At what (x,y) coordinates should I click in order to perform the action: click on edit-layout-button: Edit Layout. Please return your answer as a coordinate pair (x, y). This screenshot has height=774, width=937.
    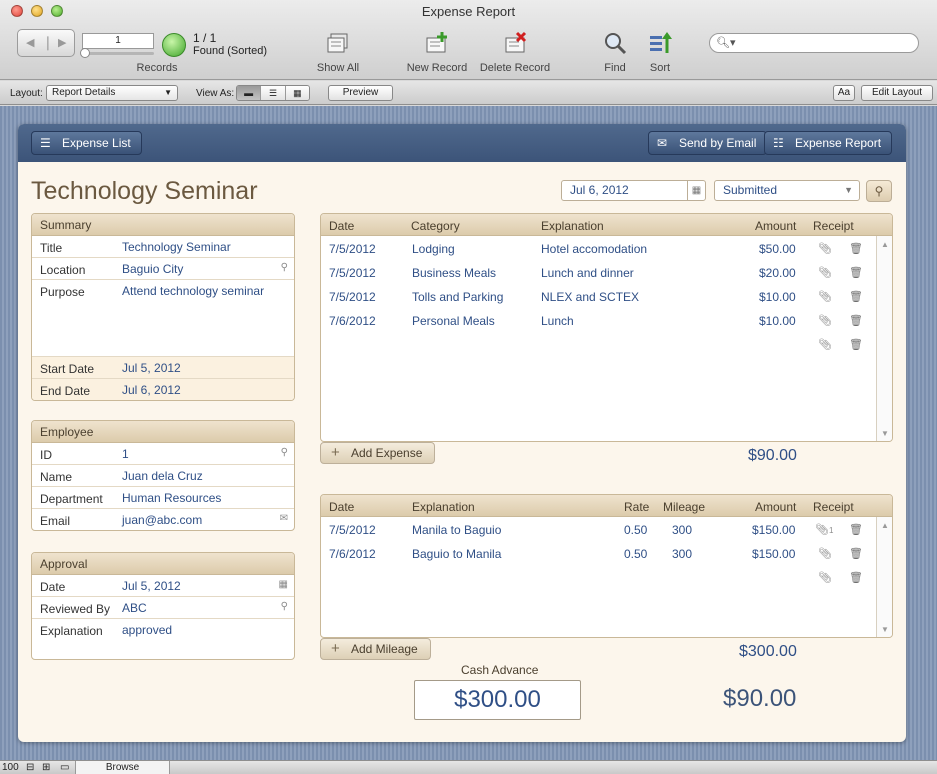
    Looking at the image, I should click on (897, 93).